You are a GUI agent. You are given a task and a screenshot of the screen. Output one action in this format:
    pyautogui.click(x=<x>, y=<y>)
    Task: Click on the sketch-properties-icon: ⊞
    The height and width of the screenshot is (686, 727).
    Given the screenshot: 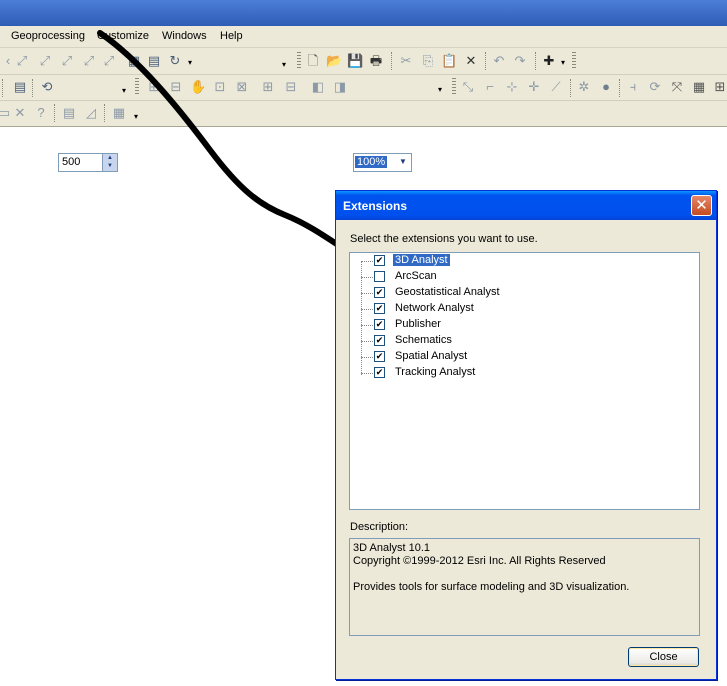 What is the action you would take?
    pyautogui.click(x=719, y=87)
    